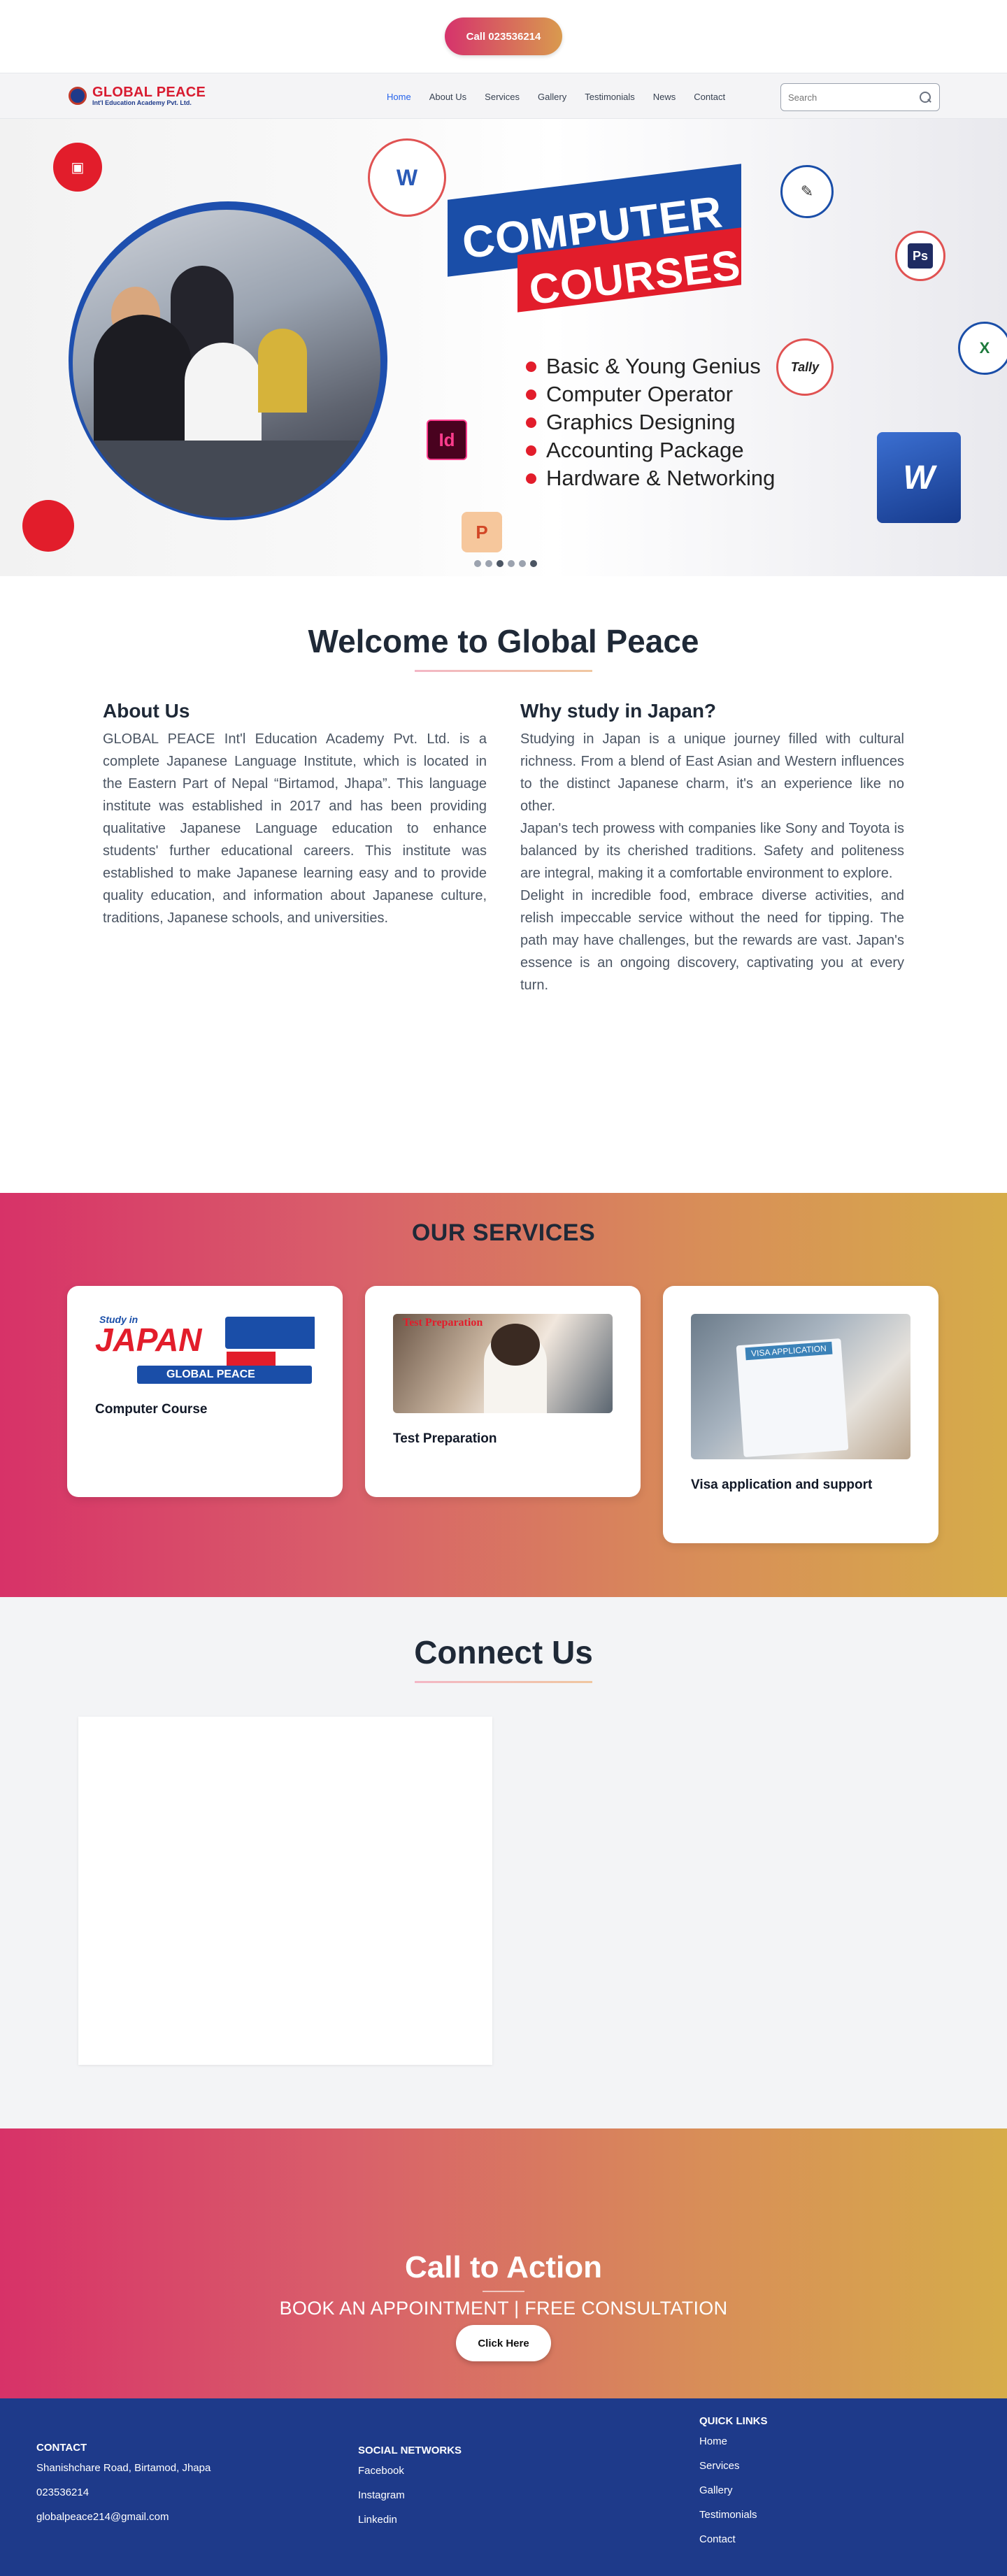  Describe the element at coordinates (920, 256) in the screenshot. I see `photoshop-icon: Ps` at that location.